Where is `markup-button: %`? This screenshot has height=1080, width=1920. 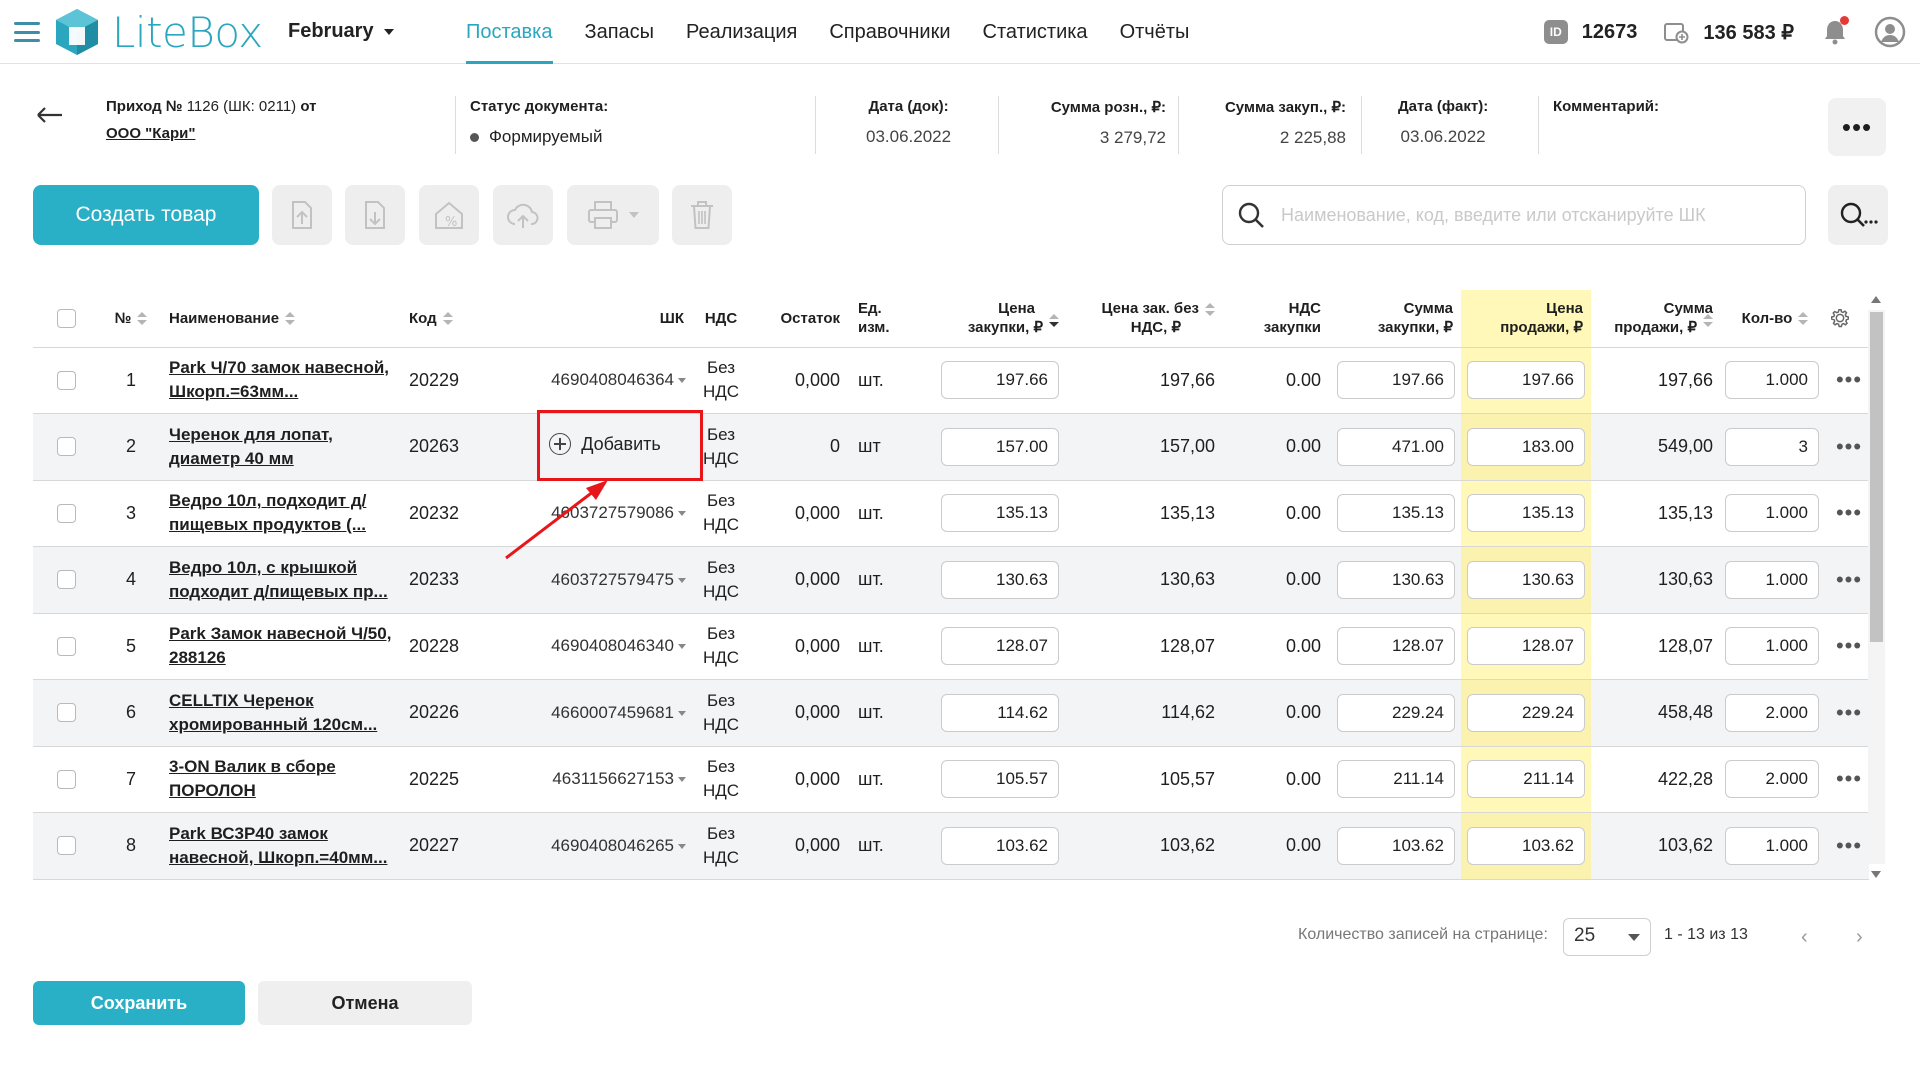
markup-button: % is located at coordinates (449, 215).